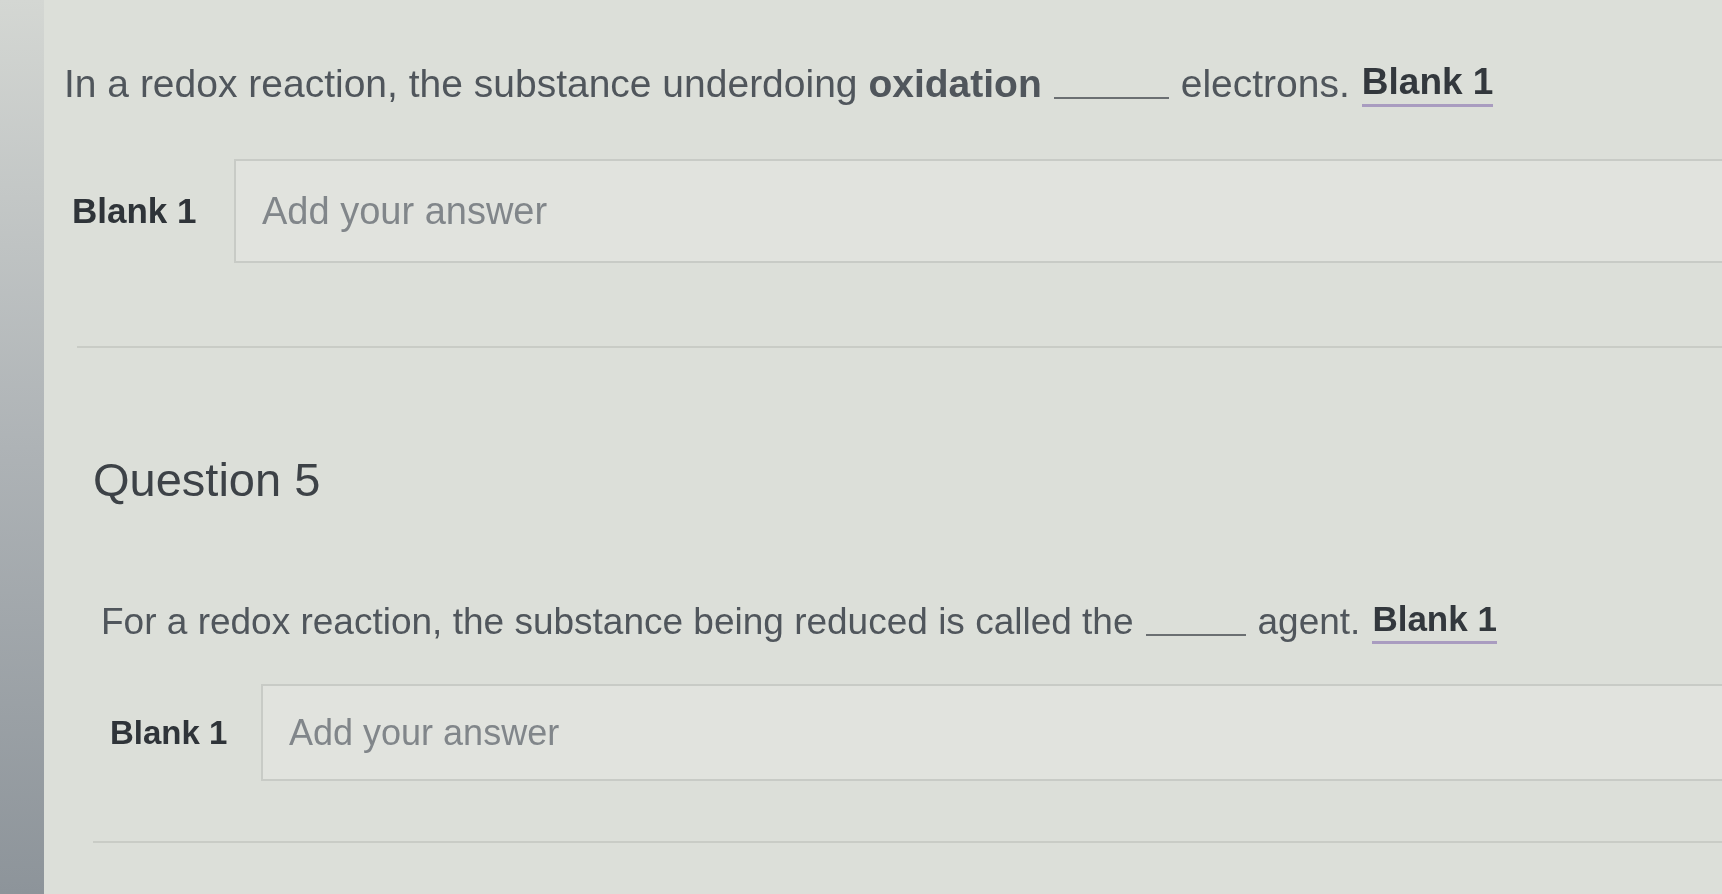 This screenshot has width=1722, height=894. Describe the element at coordinates (617, 622) in the screenshot. I see `question-text: For a redox reaction, the substance being reduced is called the` at that location.